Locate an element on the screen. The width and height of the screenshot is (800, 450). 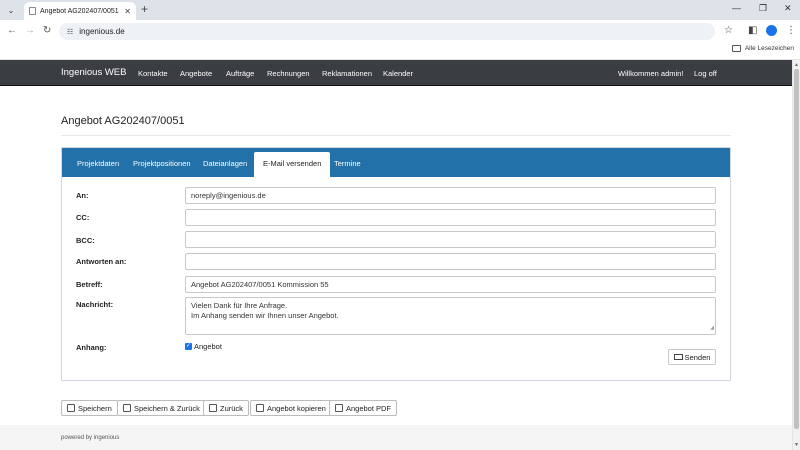
offer-pdf-button: Angebot PDF is located at coordinates (363, 408).